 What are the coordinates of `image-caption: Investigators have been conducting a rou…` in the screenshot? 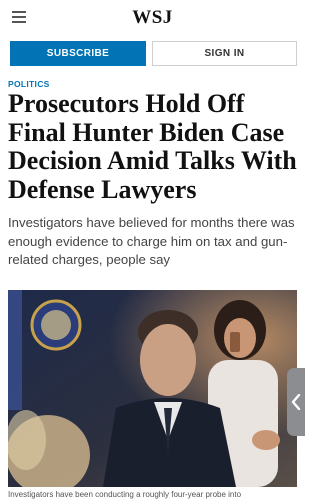 It's located at (125, 494).